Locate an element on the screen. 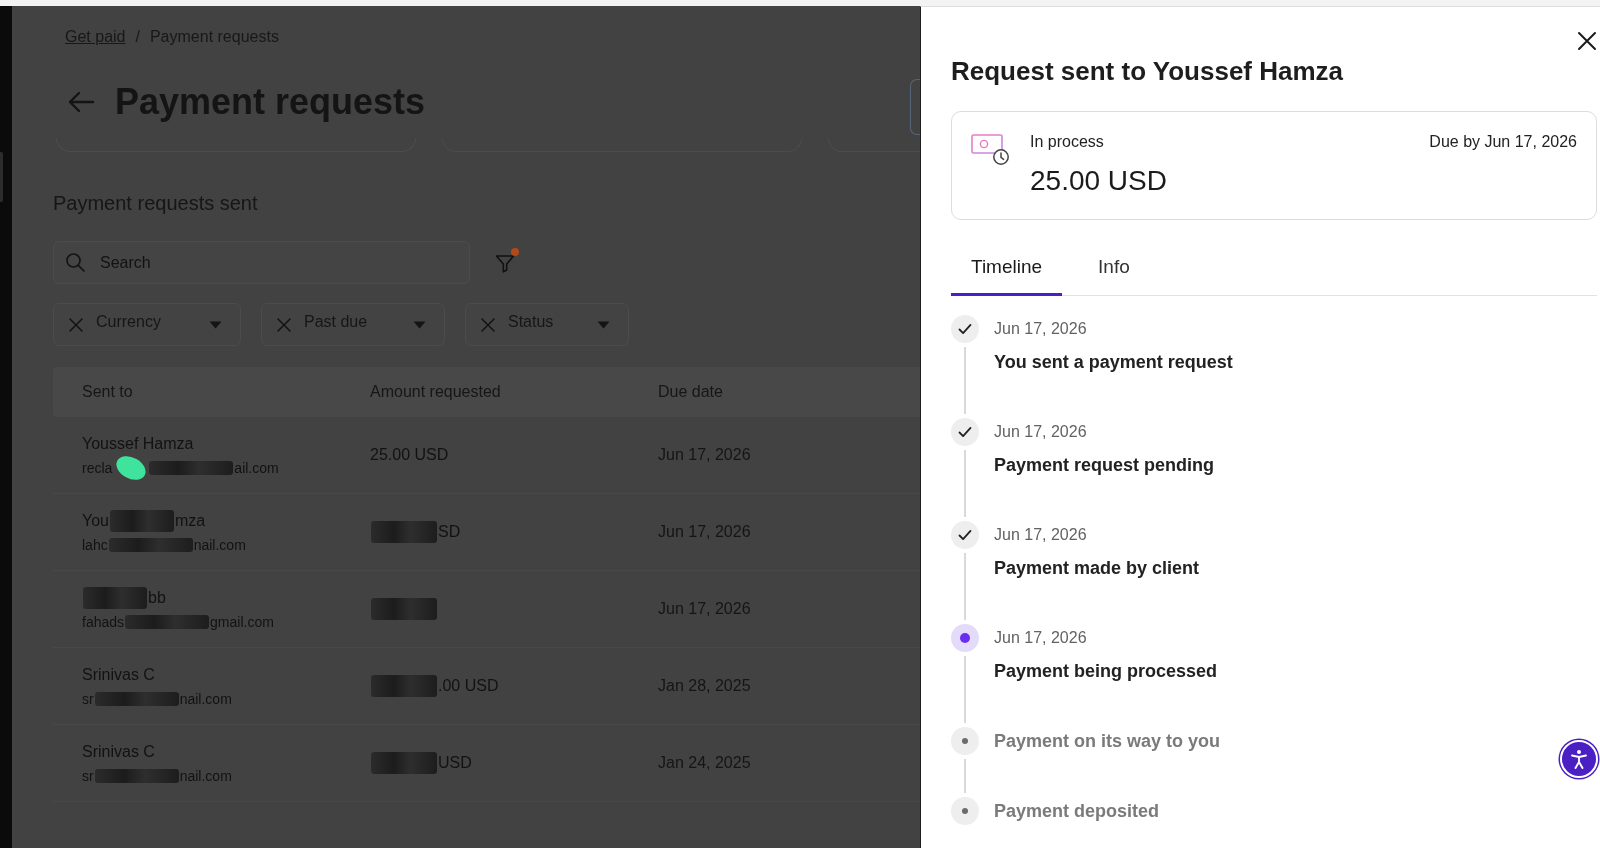  blob-marker-icon is located at coordinates (131, 468).